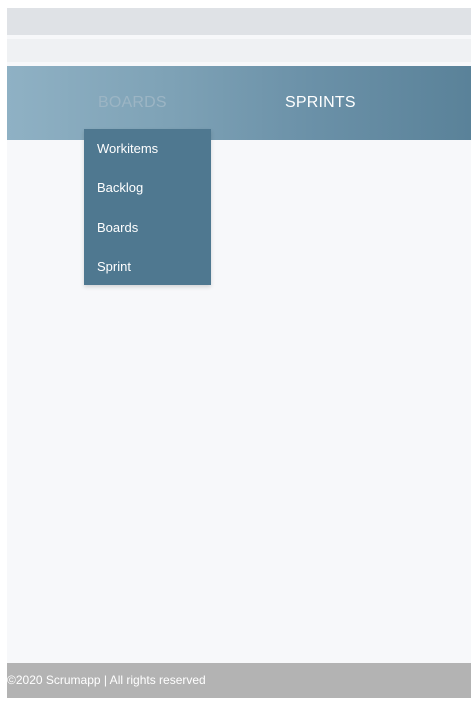  What do you see at coordinates (106, 680) in the screenshot?
I see `copyright-text: ©2020 Scrumapp | All rights reserved` at bounding box center [106, 680].